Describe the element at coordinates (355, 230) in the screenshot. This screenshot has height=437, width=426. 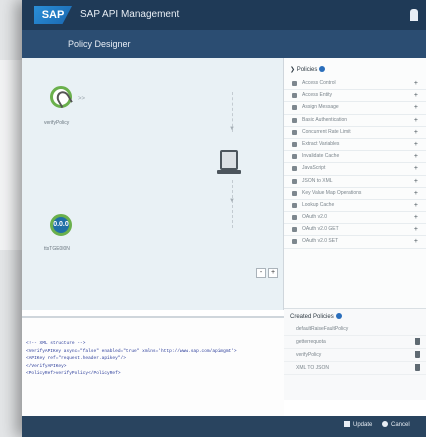
I see `policy-item: OAuth v2.0 GET +` at that location.